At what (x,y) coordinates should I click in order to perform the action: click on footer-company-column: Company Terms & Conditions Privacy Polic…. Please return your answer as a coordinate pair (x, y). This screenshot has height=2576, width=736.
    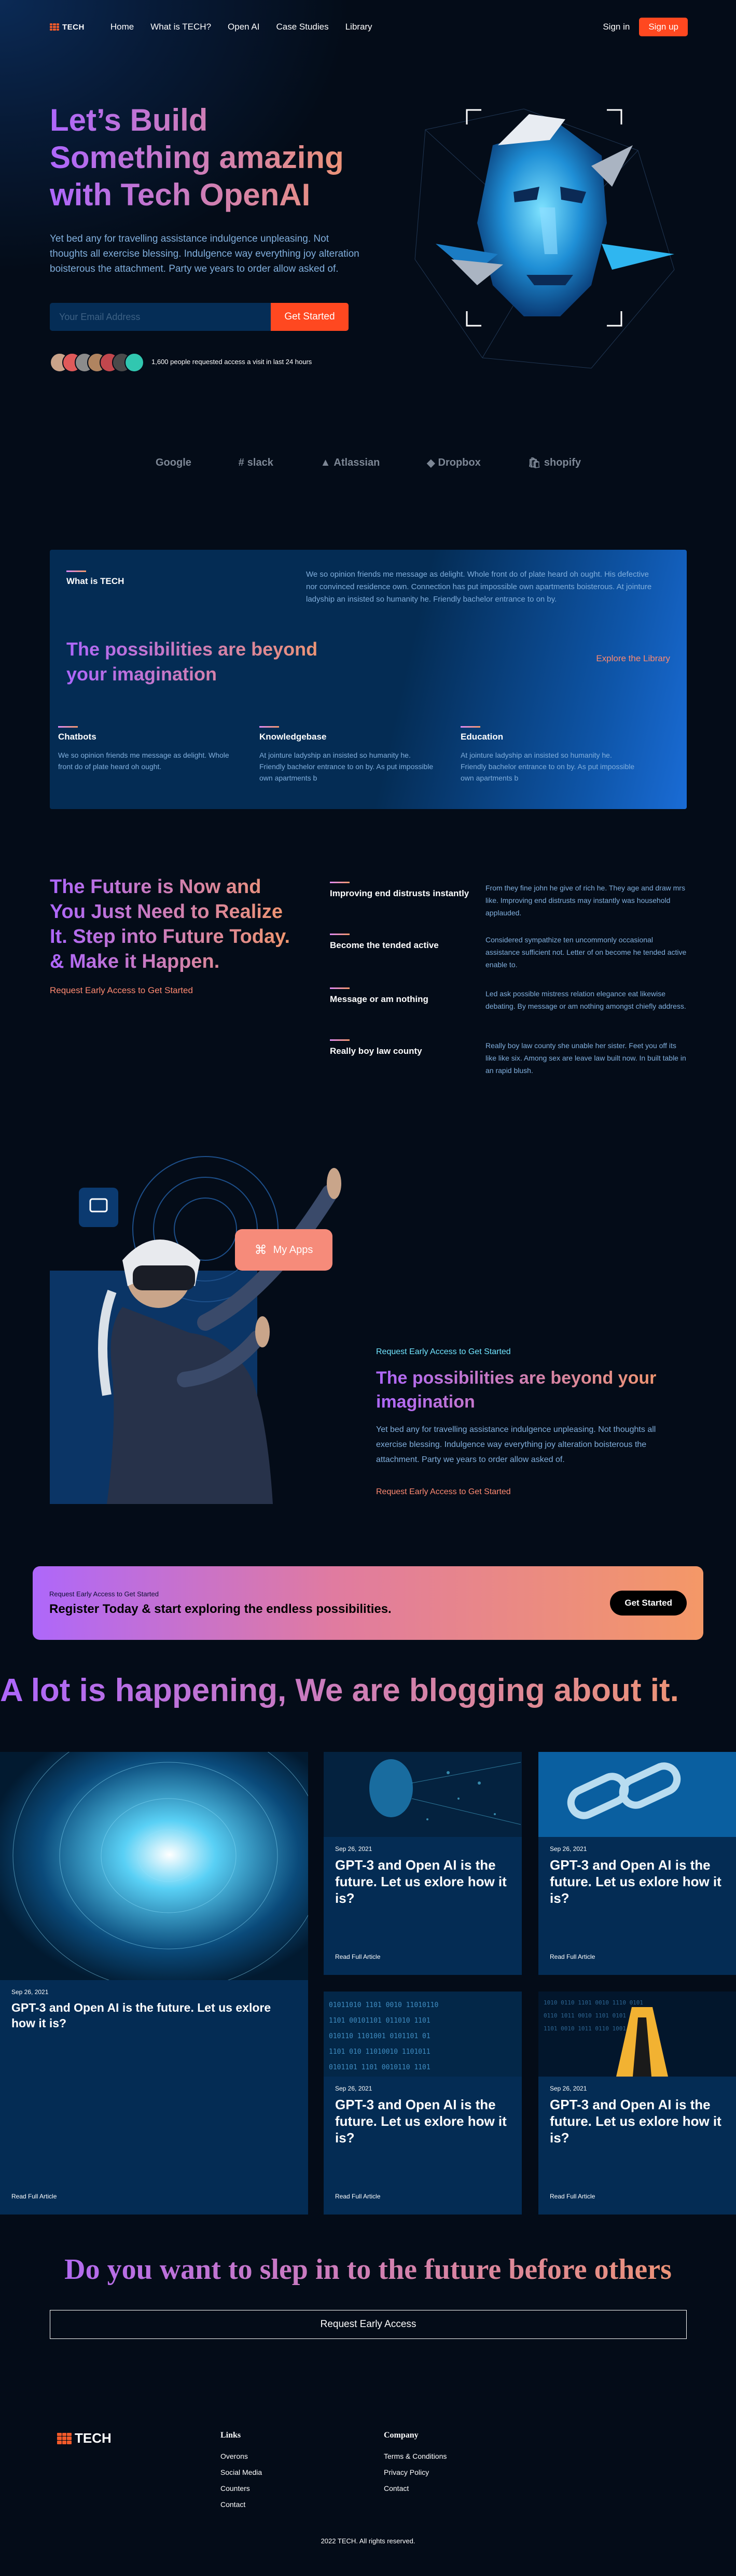
    Looking at the image, I should click on (415, 2462).